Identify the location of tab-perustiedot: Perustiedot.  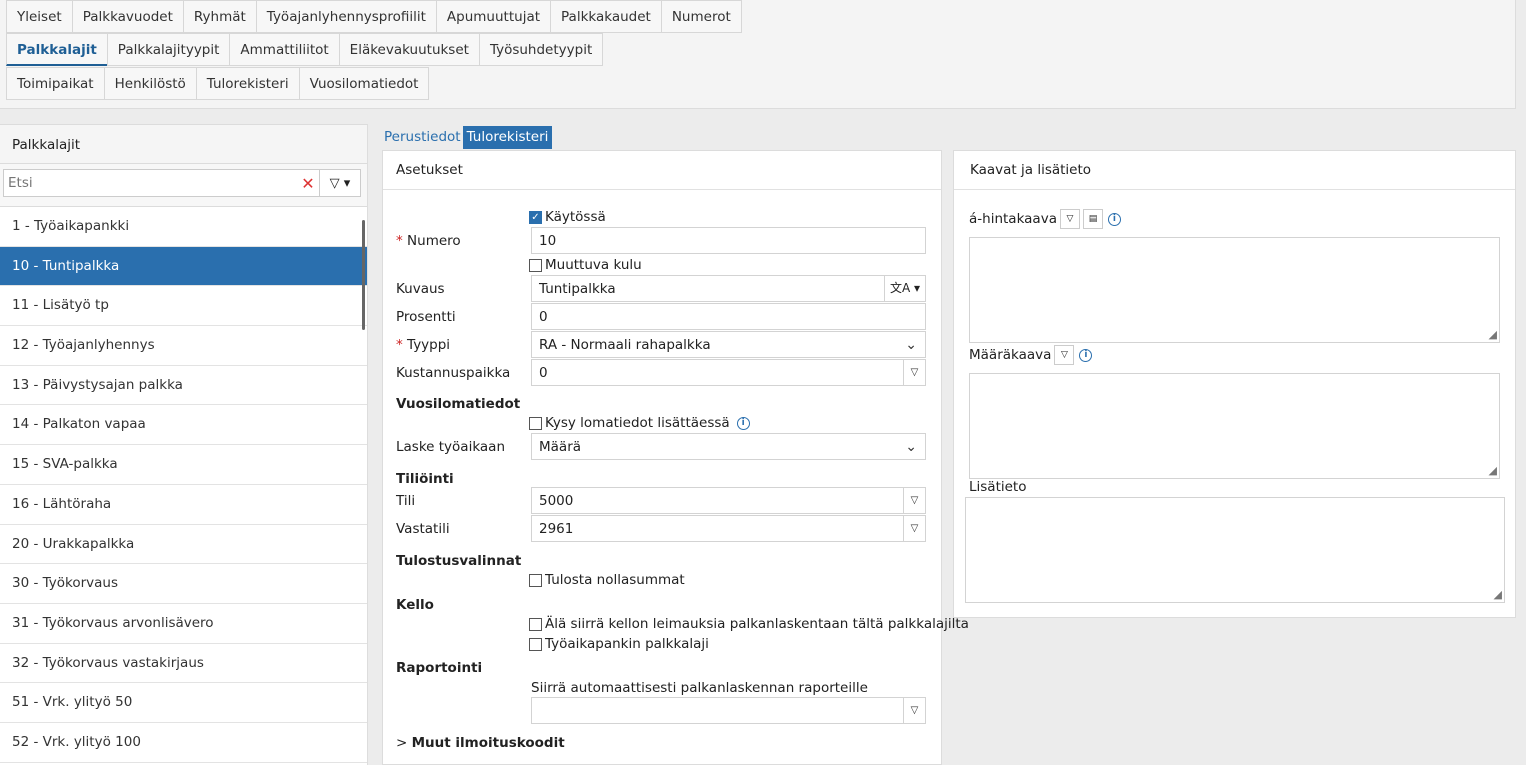
(422, 137).